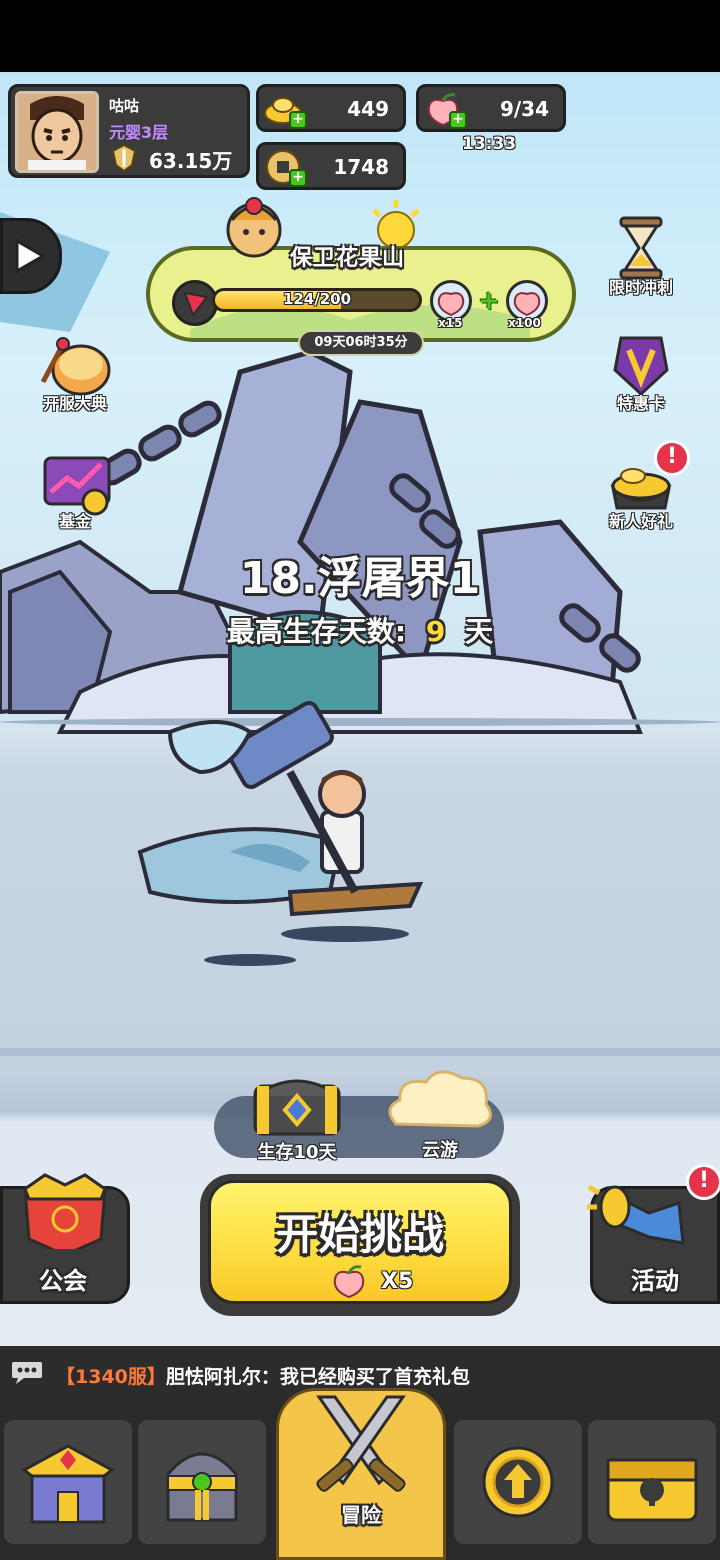 This screenshot has width=720, height=1560. I want to click on fund-button: 基金, so click(75, 490).